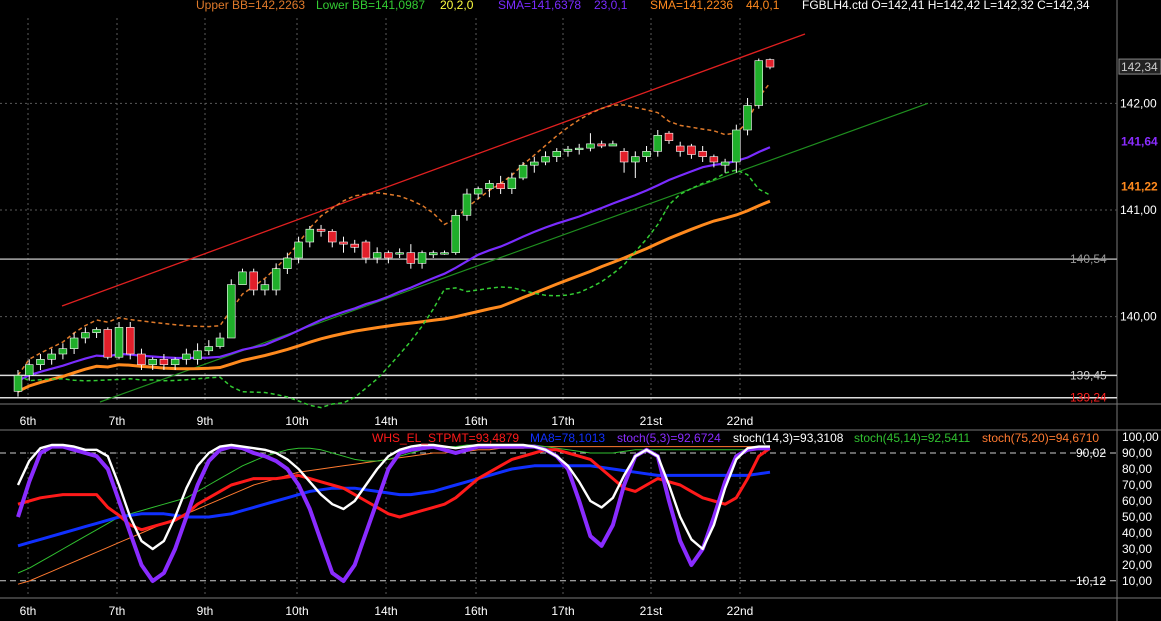 The image size is (1161, 621). I want to click on oscillator-tick-label: 50,00, so click(1137, 517).